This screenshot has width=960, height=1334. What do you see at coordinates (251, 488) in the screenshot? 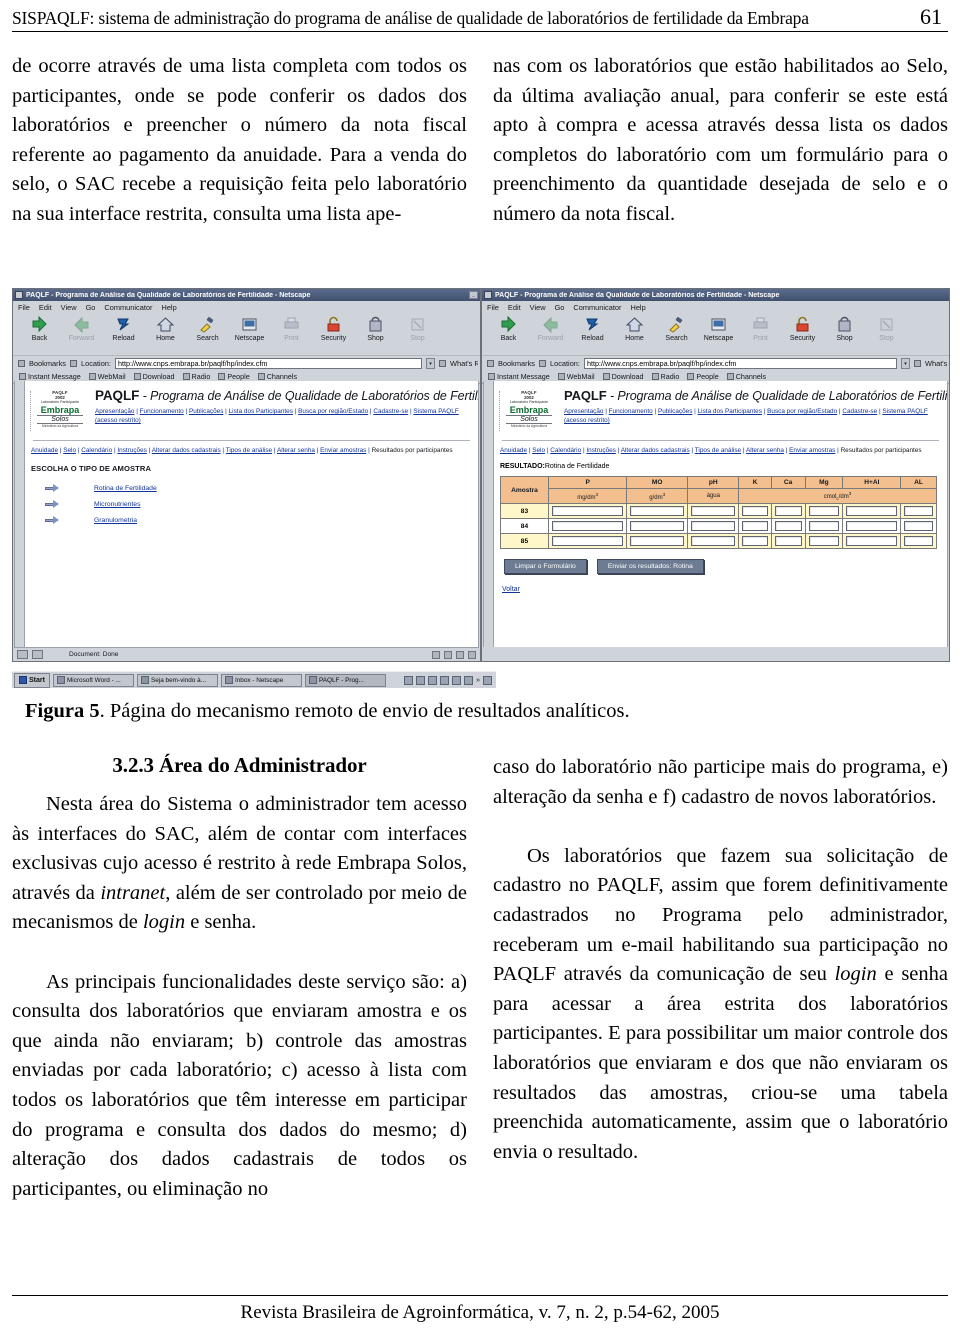
I see `list-item: Rotina de Fertilidade` at bounding box center [251, 488].